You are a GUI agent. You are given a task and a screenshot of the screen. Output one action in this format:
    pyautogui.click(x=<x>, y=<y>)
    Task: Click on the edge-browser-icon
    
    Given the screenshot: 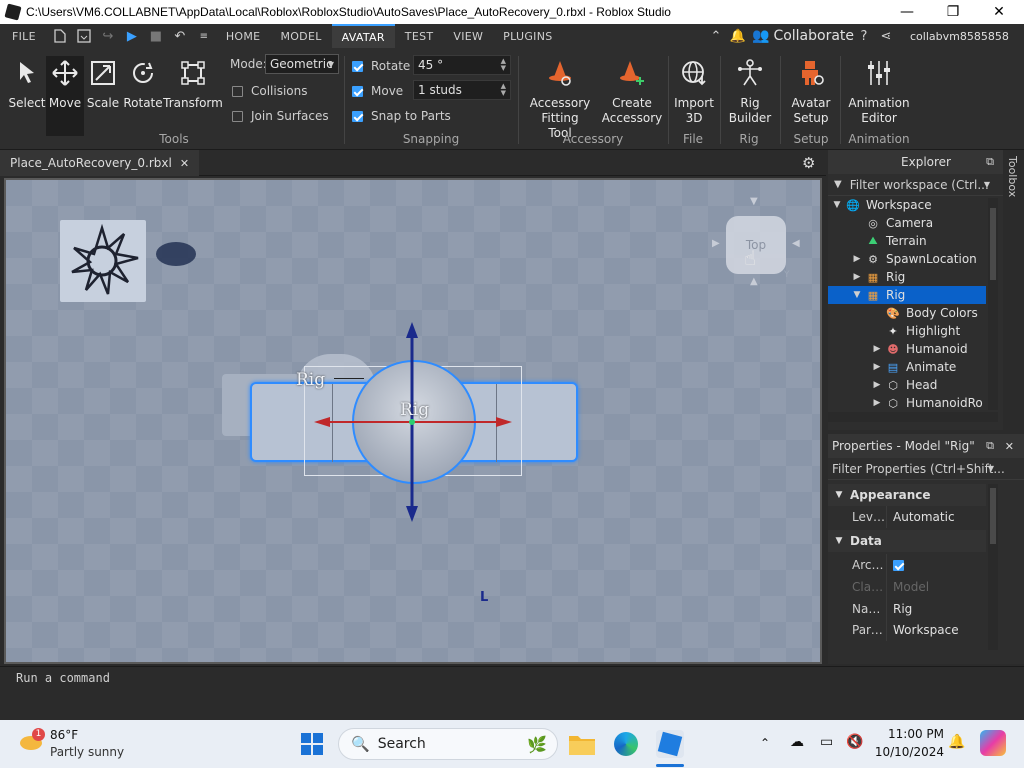 What is the action you would take?
    pyautogui.click(x=626, y=744)
    